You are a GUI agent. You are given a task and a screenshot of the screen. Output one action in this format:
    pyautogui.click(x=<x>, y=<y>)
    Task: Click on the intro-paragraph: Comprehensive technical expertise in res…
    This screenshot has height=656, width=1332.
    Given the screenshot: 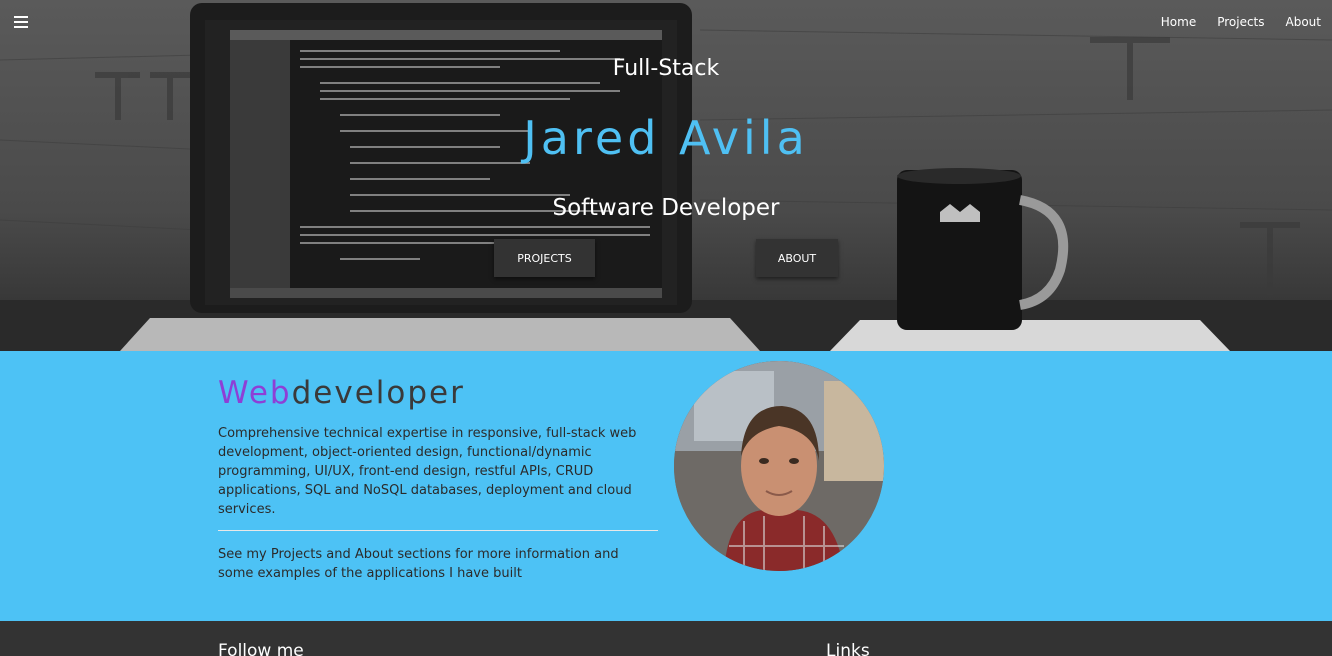 What is the action you would take?
    pyautogui.click(x=427, y=471)
    